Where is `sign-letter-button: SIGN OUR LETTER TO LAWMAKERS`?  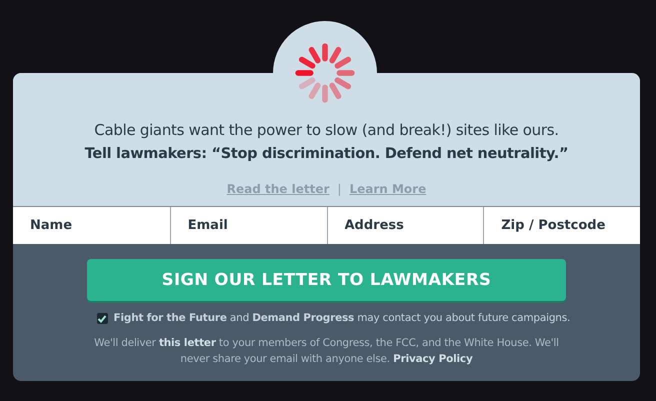
sign-letter-button: SIGN OUR LETTER TO LAWMAKERS is located at coordinates (326, 280).